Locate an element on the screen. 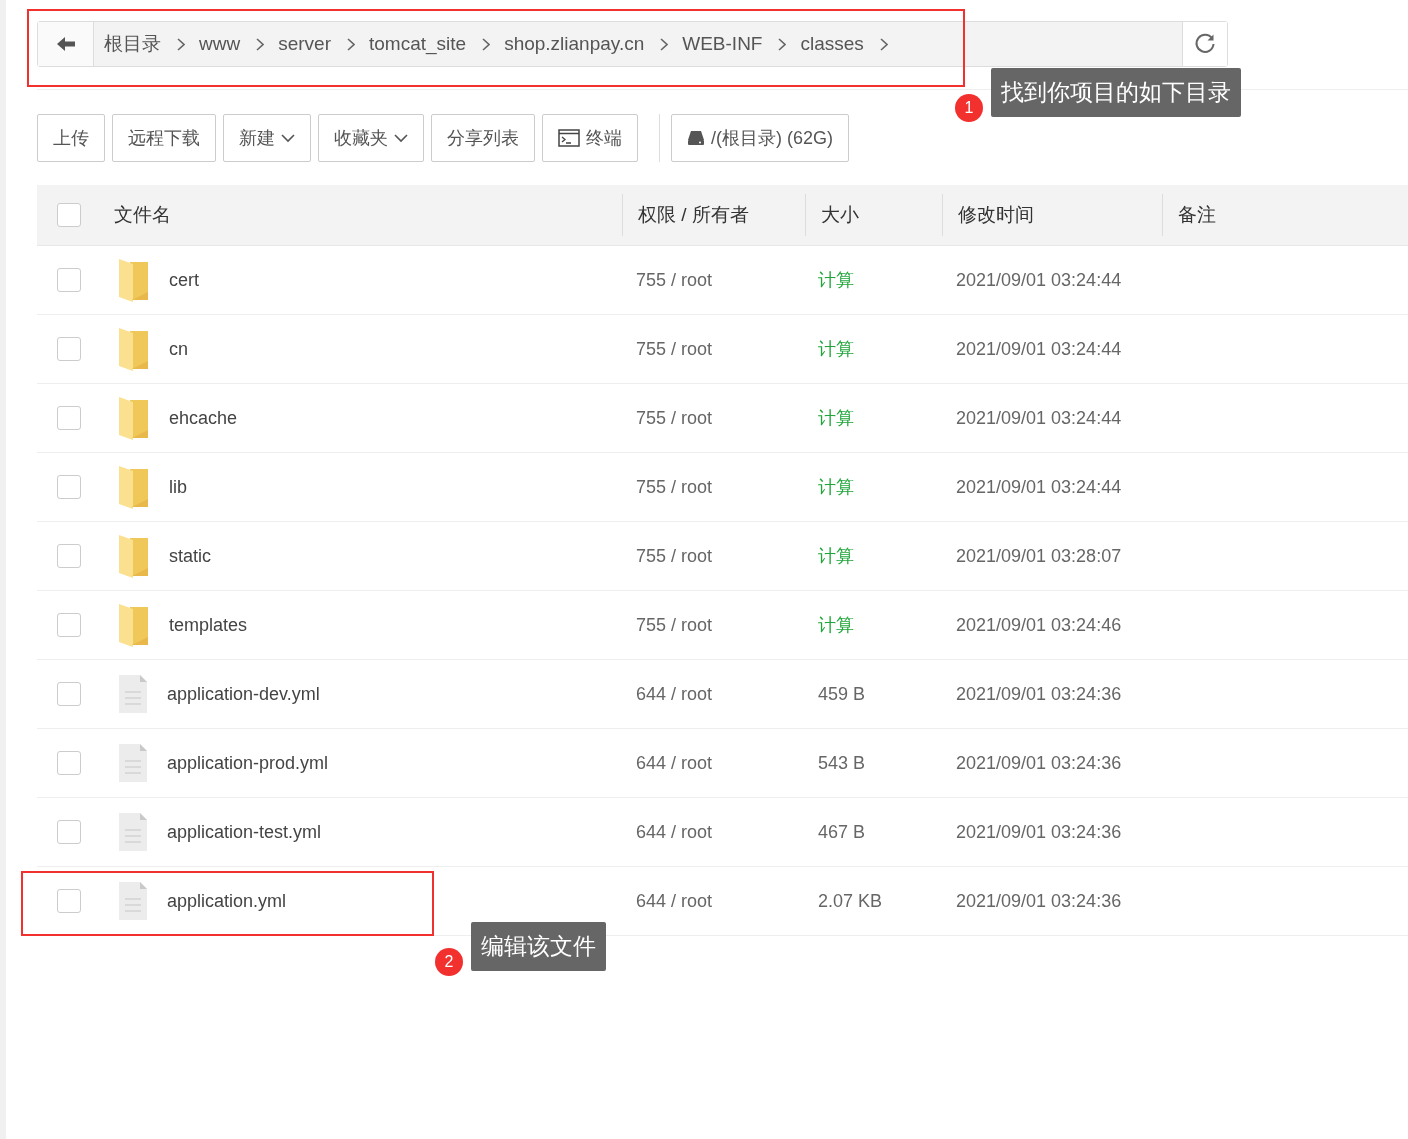 This screenshot has width=1408, height=1139. file-name: lib is located at coordinates (178, 487).